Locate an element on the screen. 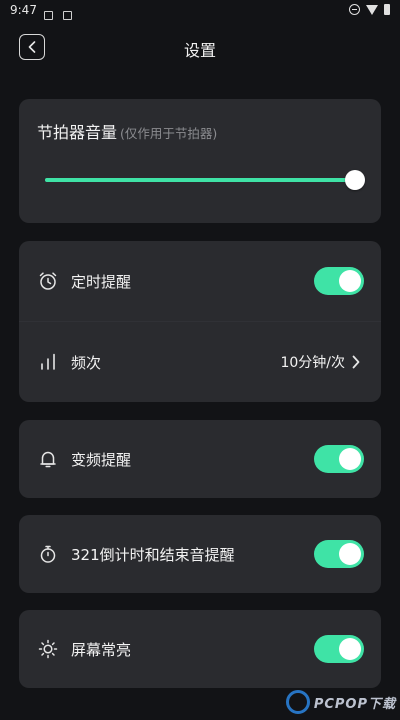 Image resolution: width=400 pixels, height=720 pixels. screen-always-on-row: 屏幕常亮 is located at coordinates (200, 649).